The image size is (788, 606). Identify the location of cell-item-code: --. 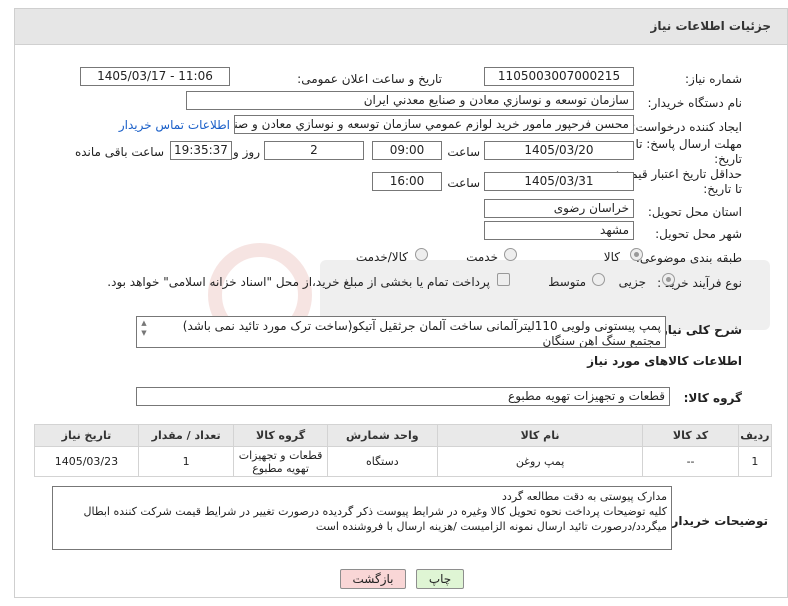
(690, 461).